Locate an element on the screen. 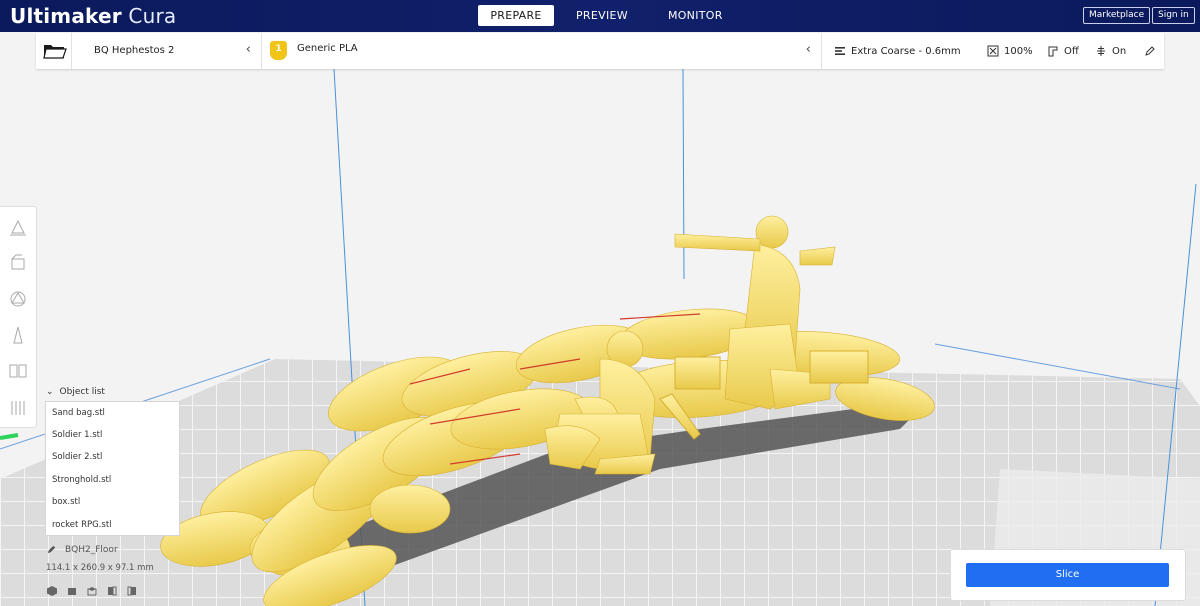 This screenshot has height=606, width=1200. profile-item: Extra Coarse - 0.6mm is located at coordinates (897, 51).